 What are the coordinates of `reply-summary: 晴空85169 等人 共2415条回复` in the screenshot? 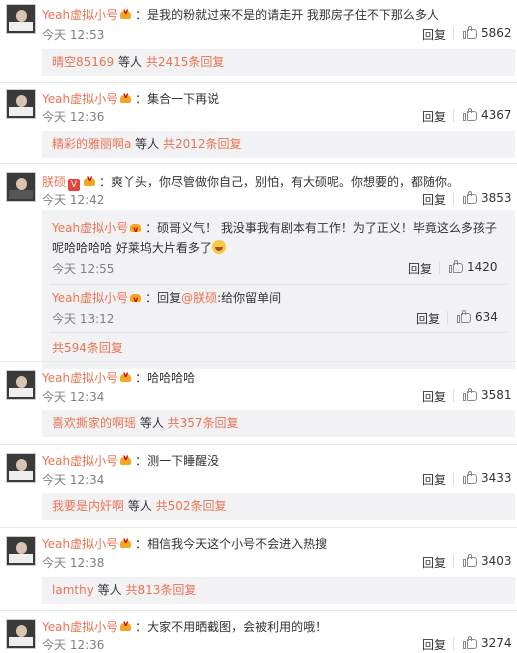 It's located at (278, 62).